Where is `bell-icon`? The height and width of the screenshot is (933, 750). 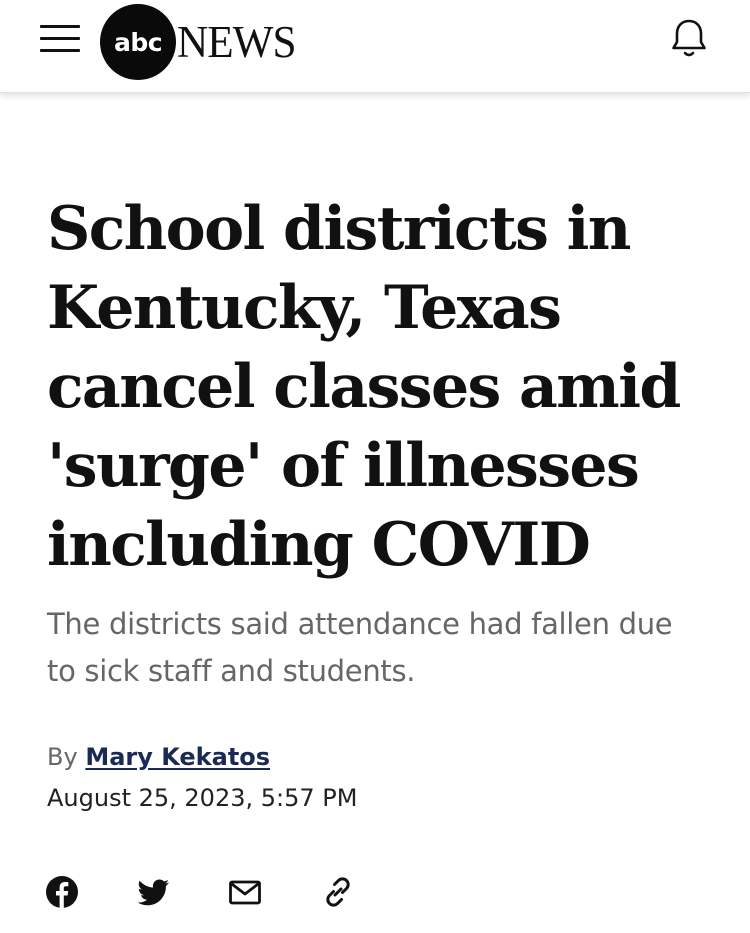 bell-icon is located at coordinates (689, 38).